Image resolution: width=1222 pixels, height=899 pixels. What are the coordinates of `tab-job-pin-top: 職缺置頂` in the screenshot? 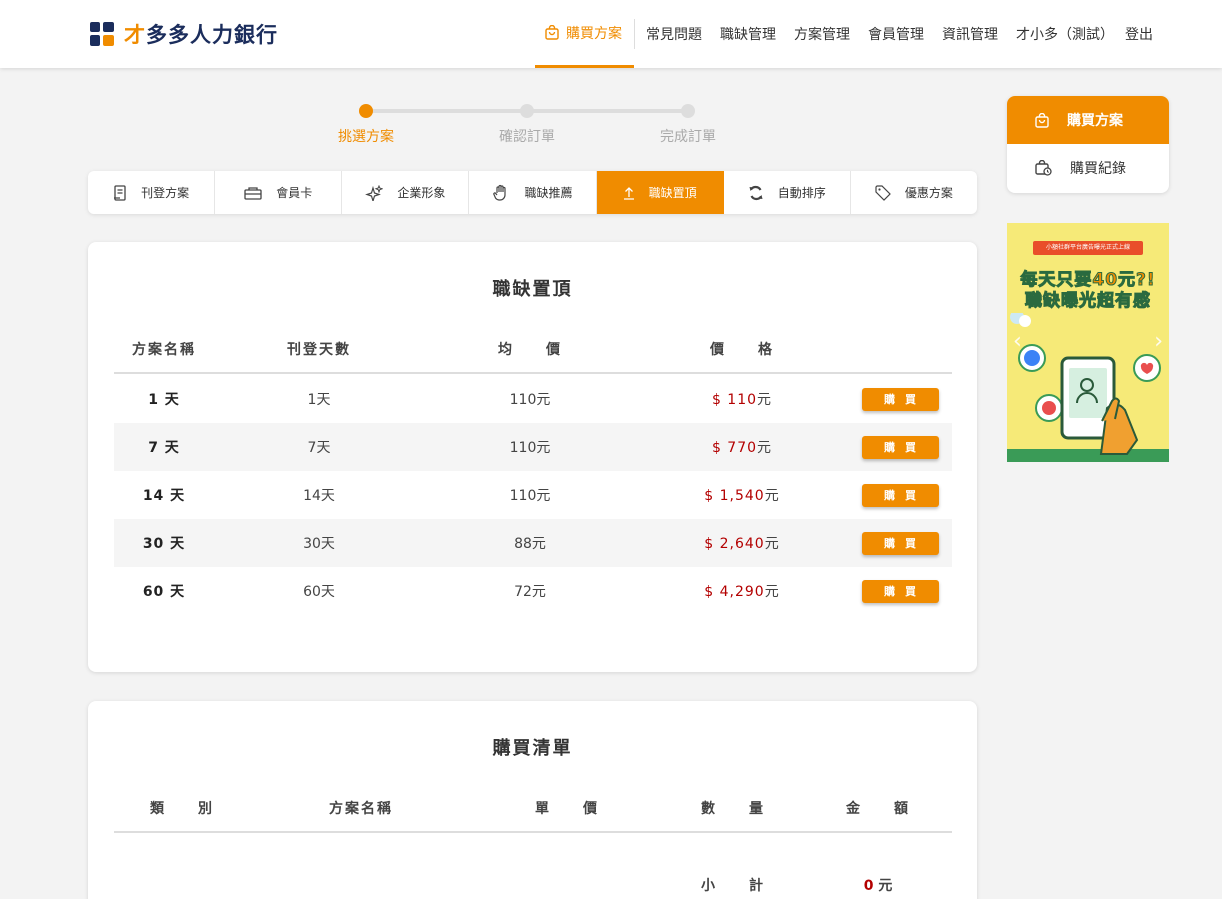 It's located at (660, 192).